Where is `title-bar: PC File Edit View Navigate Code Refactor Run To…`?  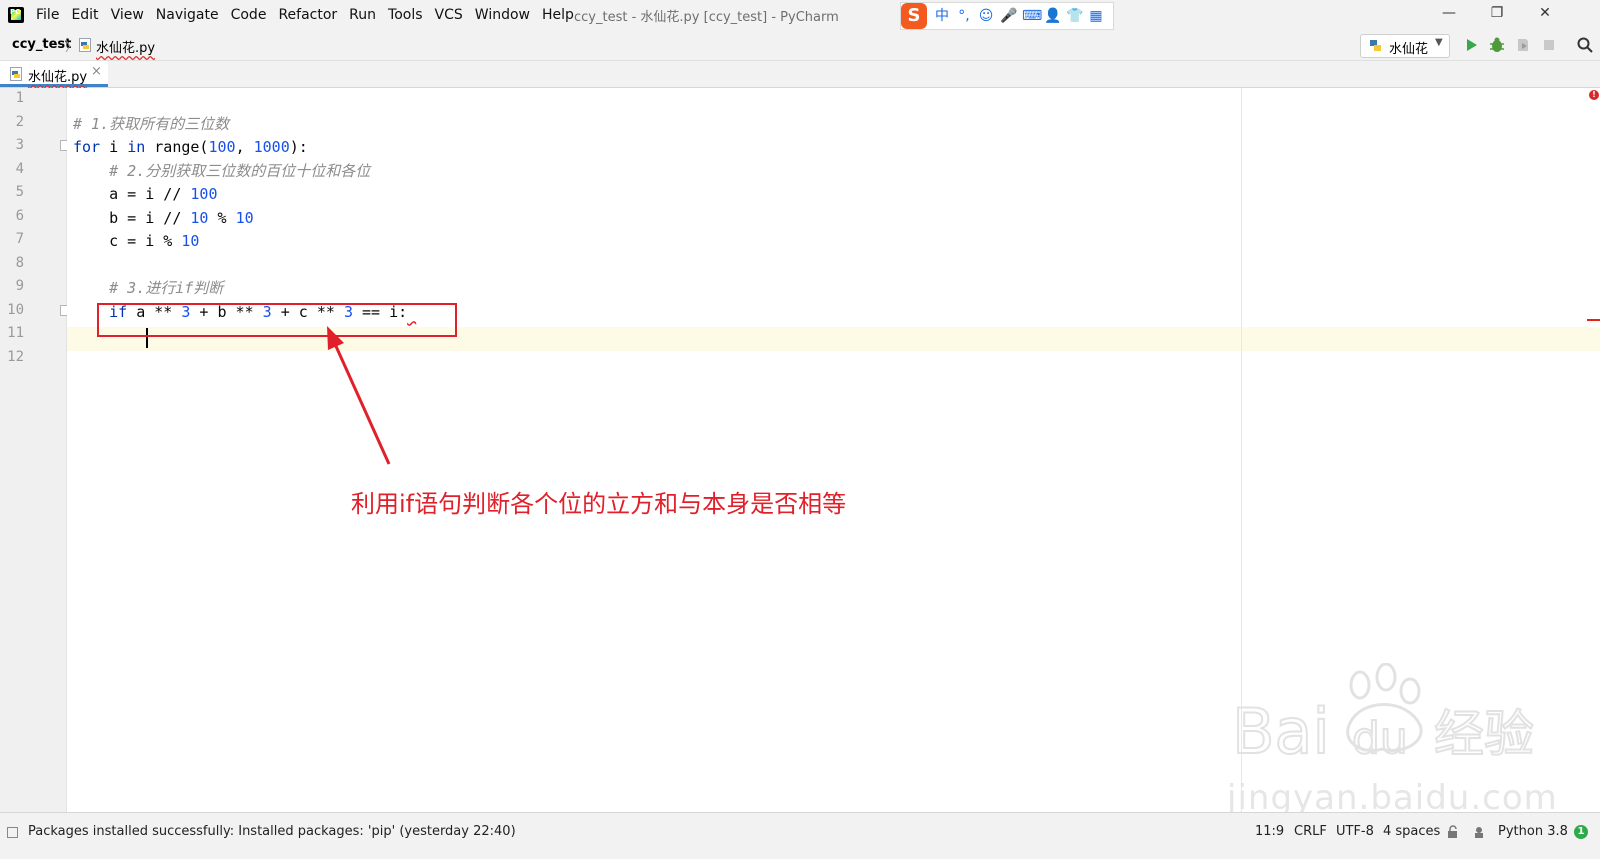 title-bar: PC File Edit View Navigate Code Refactor Run To… is located at coordinates (800, 15).